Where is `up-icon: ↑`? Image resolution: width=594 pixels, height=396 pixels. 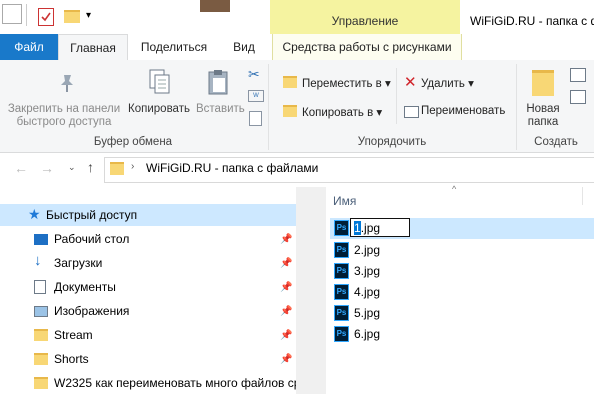 up-icon: ↑ is located at coordinates (90, 167).